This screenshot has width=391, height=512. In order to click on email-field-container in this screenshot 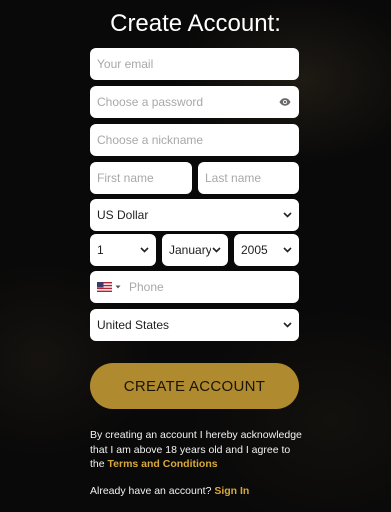, I will do `click(194, 64)`.